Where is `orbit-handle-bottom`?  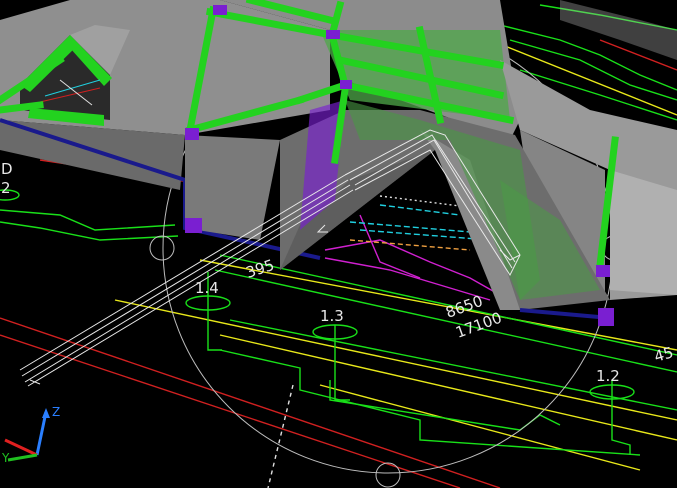
orbit-handle-bottom is located at coordinates (388, 475).